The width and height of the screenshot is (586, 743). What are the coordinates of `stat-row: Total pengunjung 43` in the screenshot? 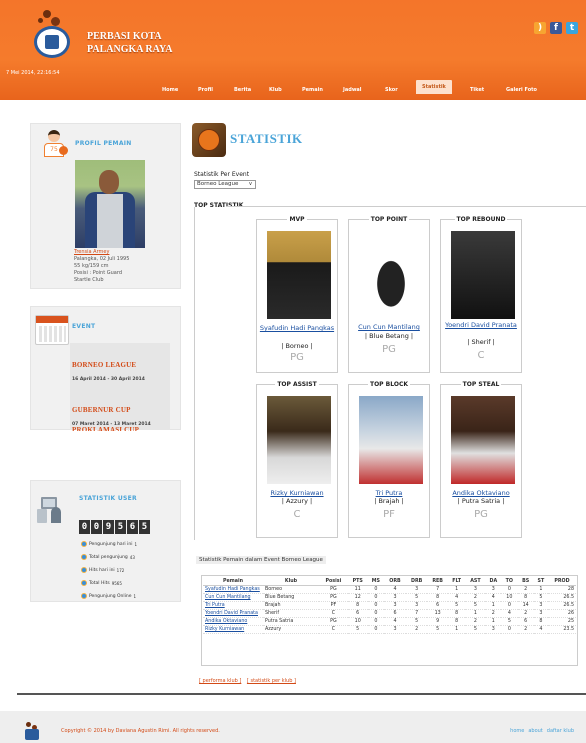 It's located at (108, 557).